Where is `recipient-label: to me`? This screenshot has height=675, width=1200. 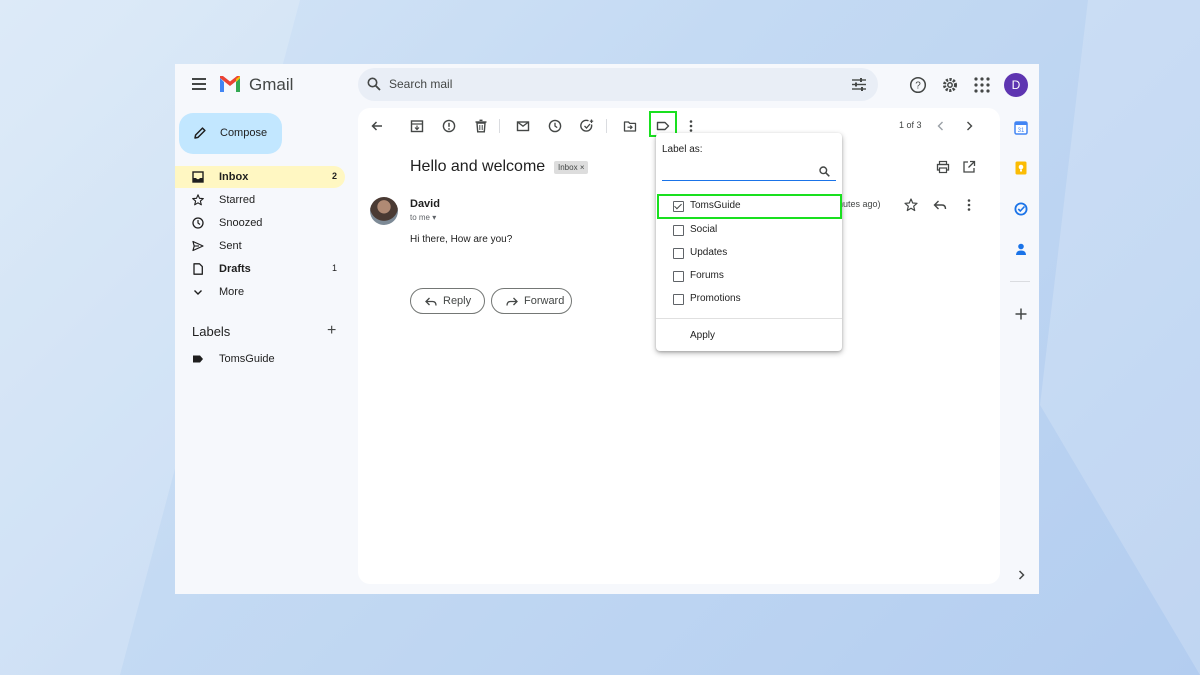 recipient-label: to me is located at coordinates (420, 217).